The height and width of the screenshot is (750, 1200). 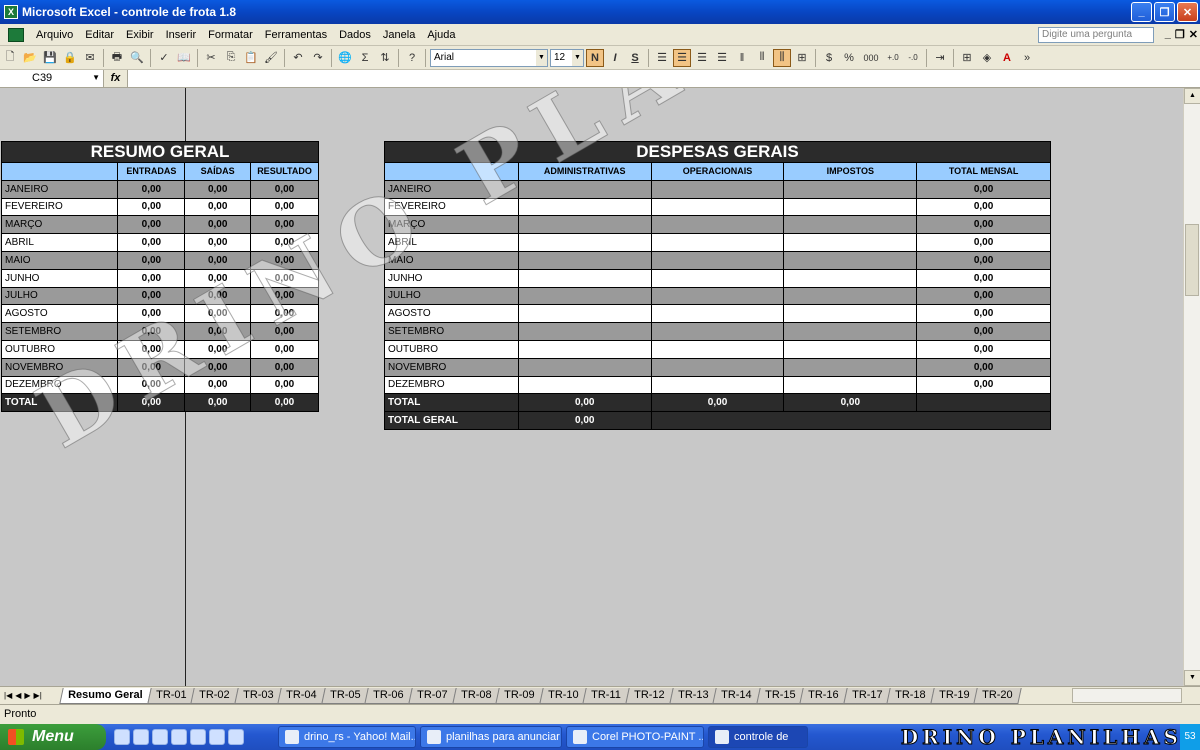 I want to click on first-sheet-icon: |◀, so click(x=8, y=695).